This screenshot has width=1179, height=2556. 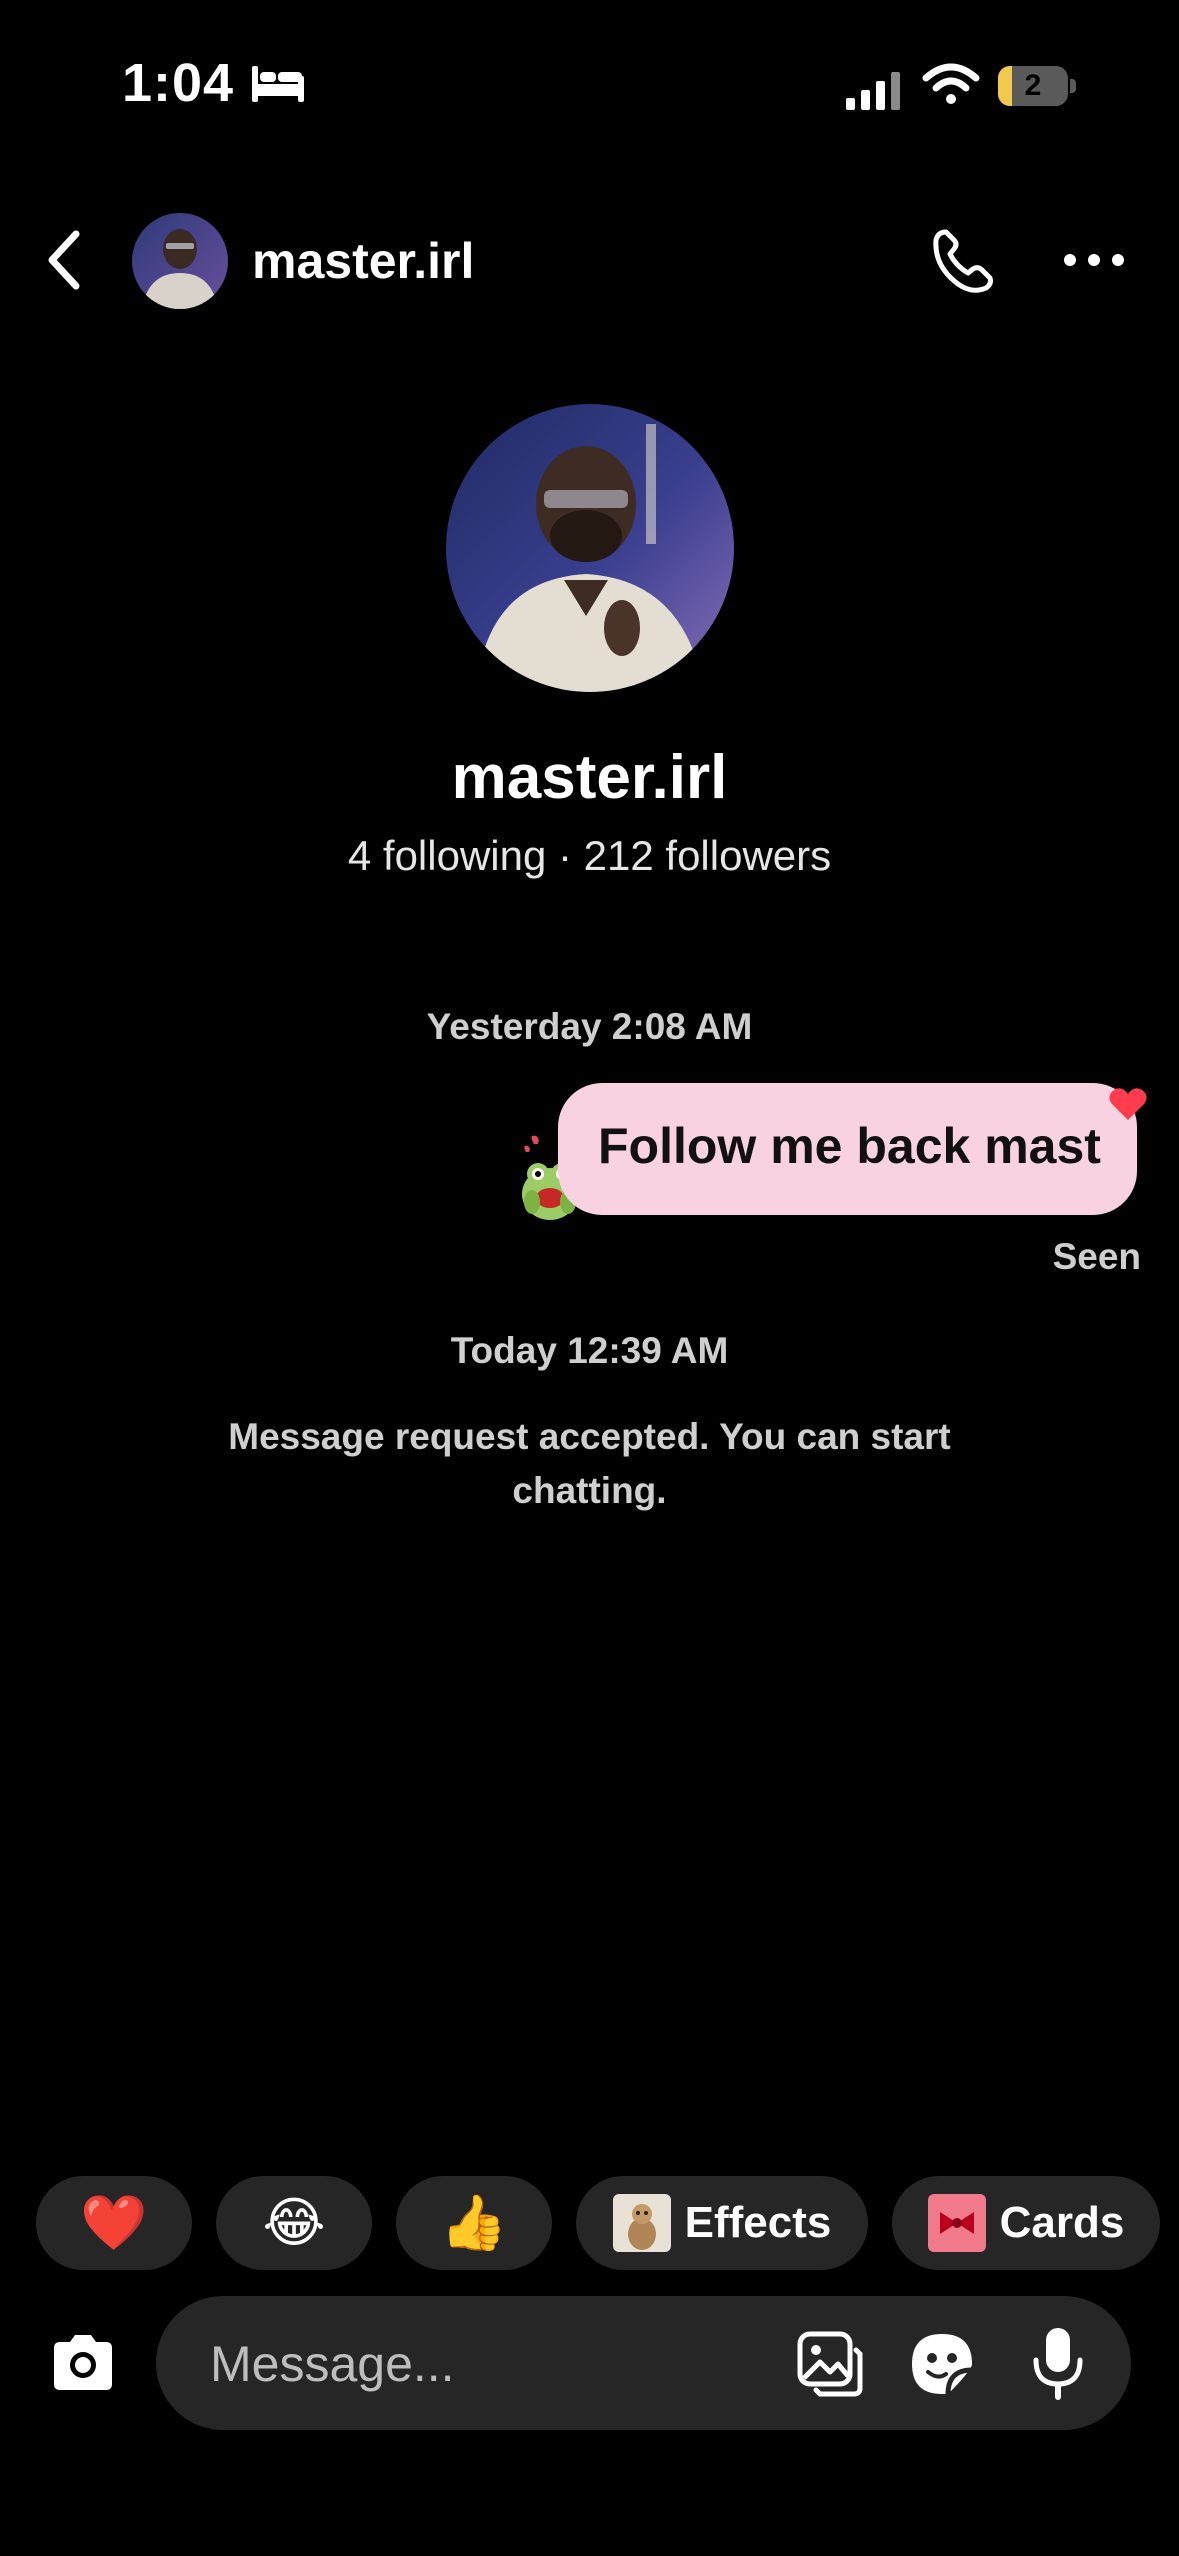 What do you see at coordinates (1128, 1104) in the screenshot?
I see `heart-reaction-icon` at bounding box center [1128, 1104].